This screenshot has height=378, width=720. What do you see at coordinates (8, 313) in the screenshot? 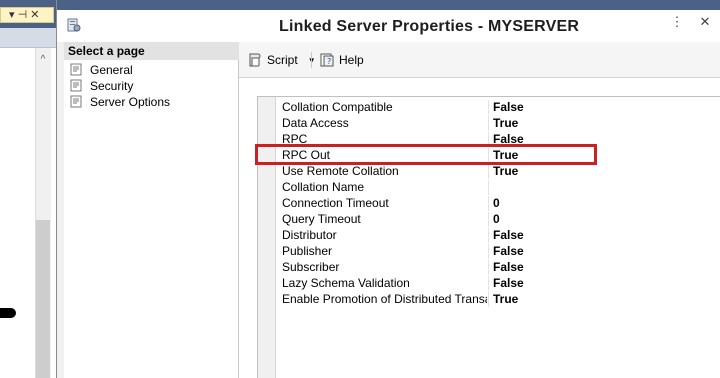
I see `cursor-blob` at bounding box center [8, 313].